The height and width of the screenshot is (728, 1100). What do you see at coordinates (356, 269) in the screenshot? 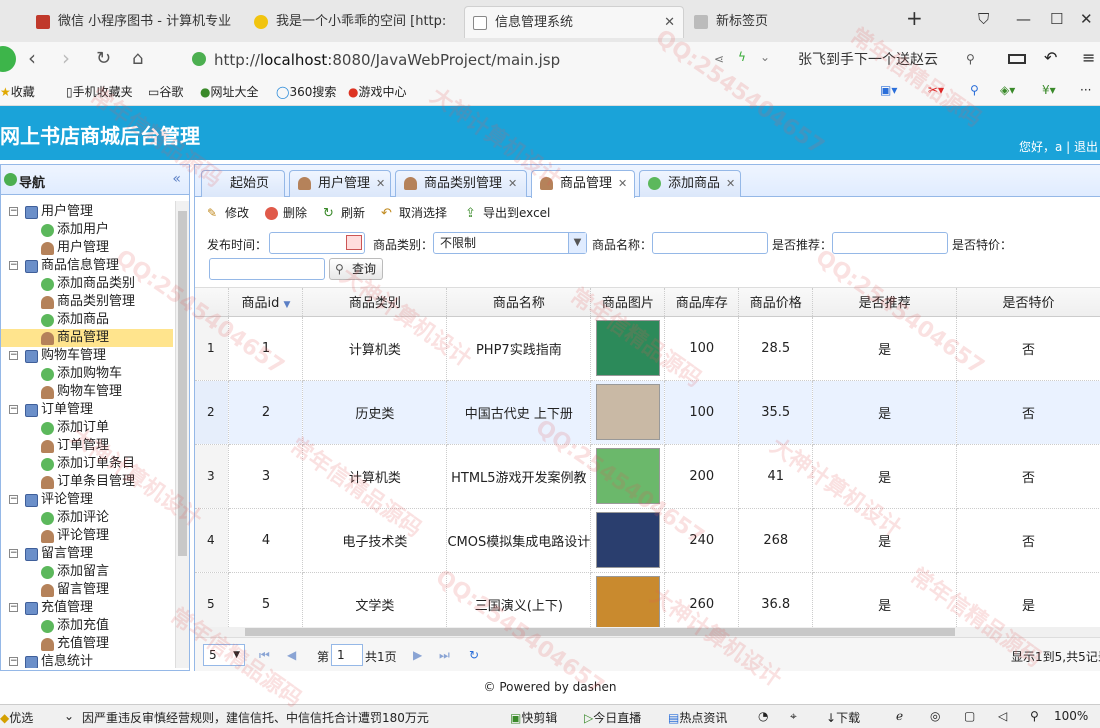
I see `query-button: ⚲ 查询` at bounding box center [356, 269].